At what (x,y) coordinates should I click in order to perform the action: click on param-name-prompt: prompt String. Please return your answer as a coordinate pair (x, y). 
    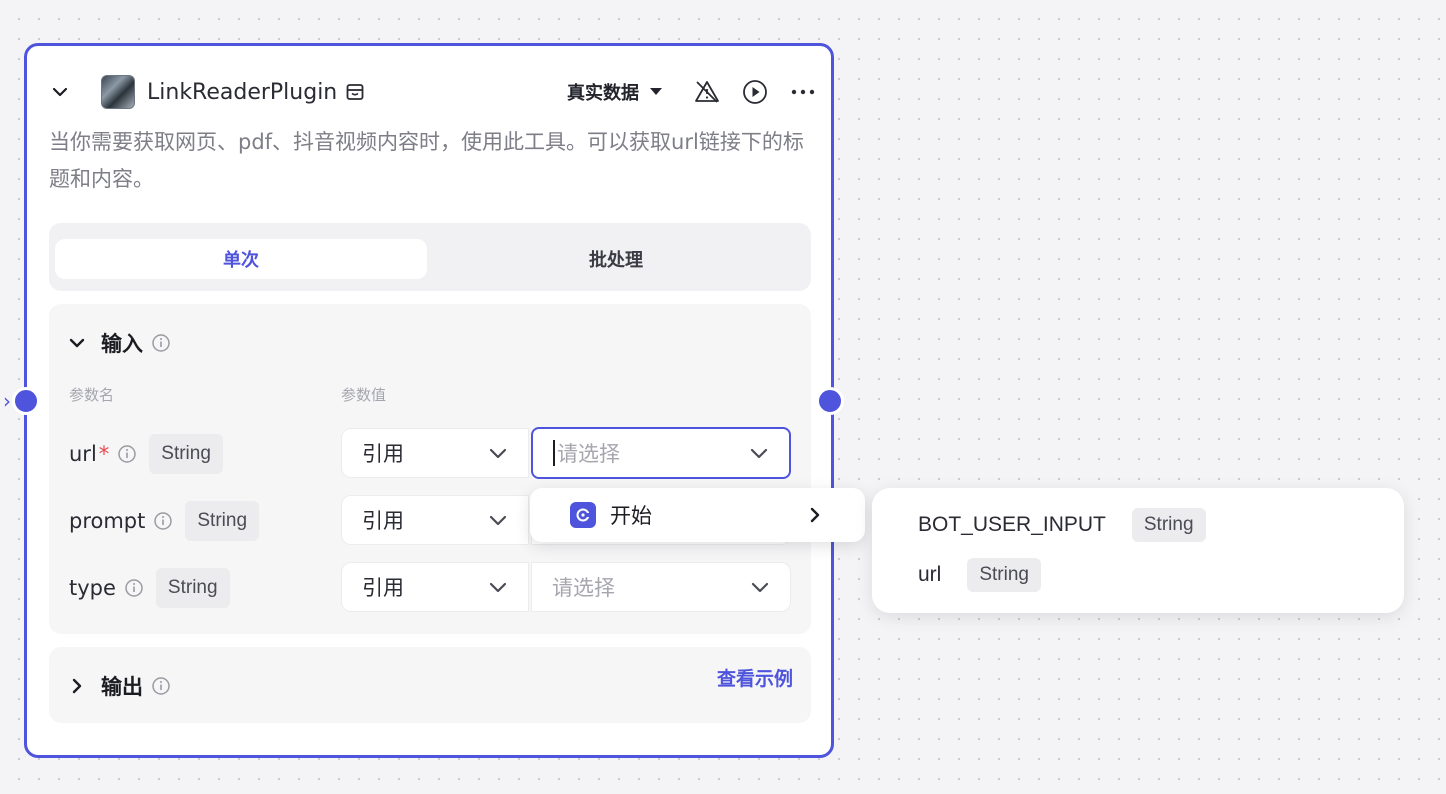
    Looking at the image, I should click on (164, 521).